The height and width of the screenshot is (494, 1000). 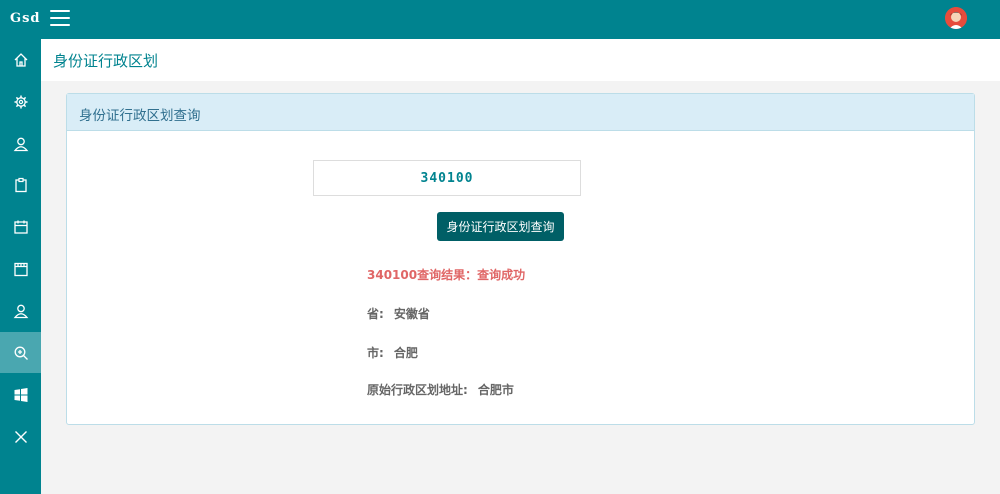 What do you see at coordinates (495, 390) in the screenshot?
I see `result-value: 合肥市` at bounding box center [495, 390].